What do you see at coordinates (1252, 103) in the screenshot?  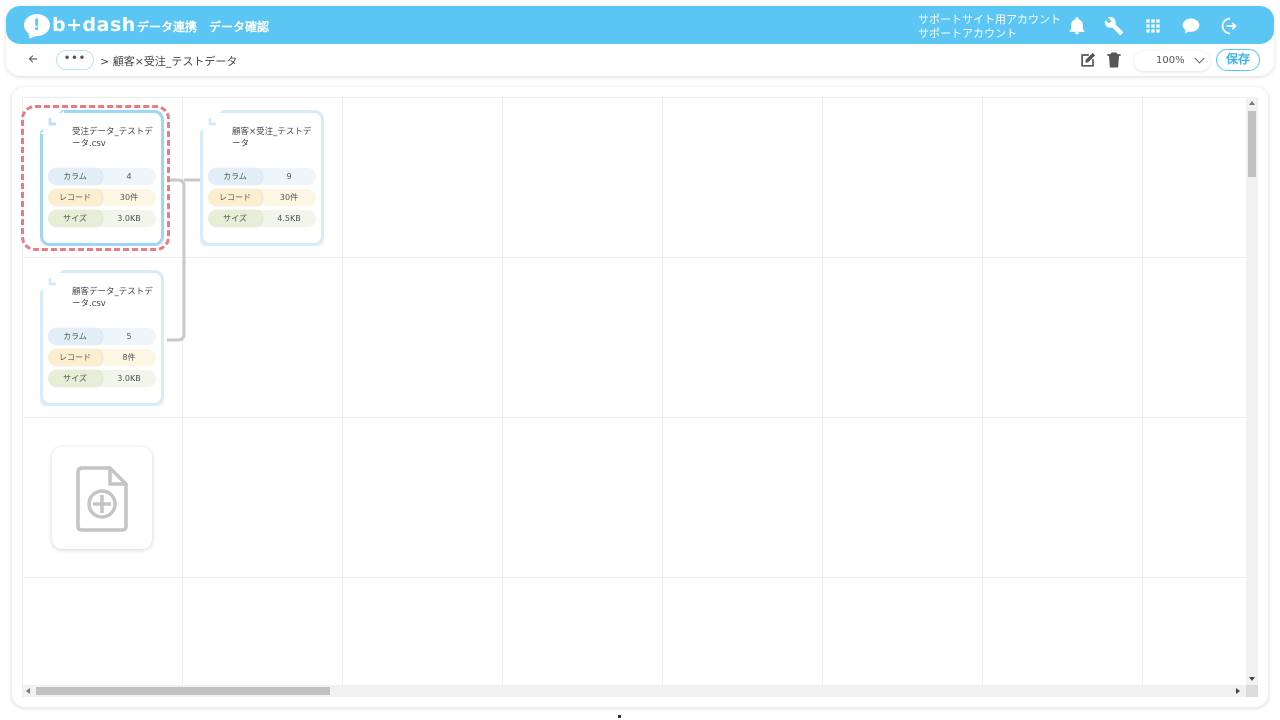 I see `scroll-up-icon` at bounding box center [1252, 103].